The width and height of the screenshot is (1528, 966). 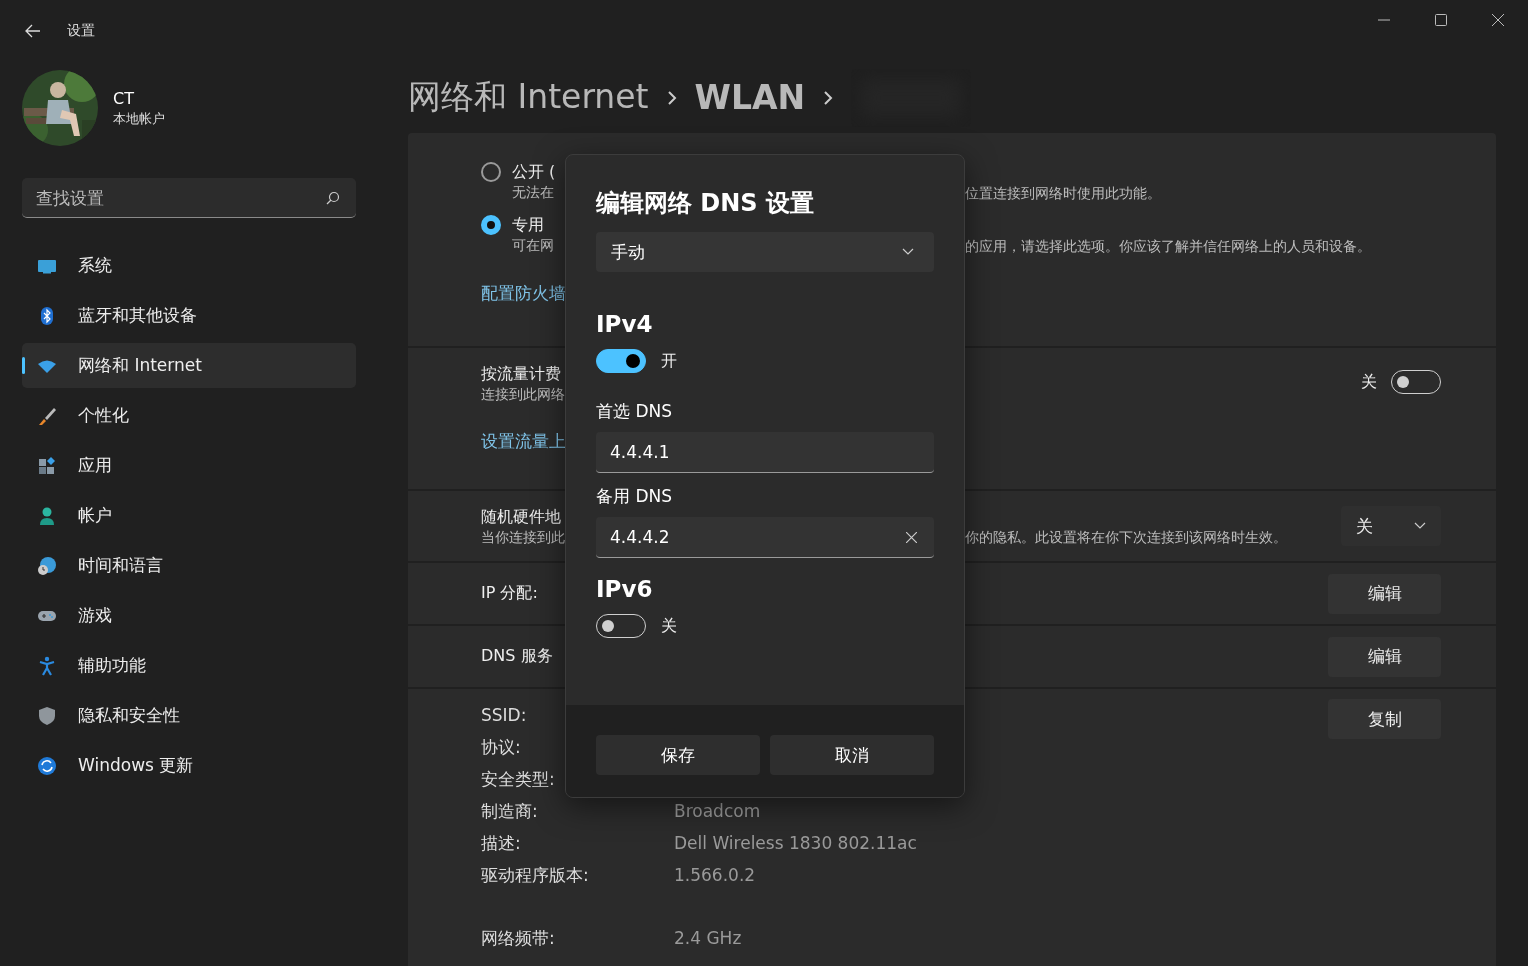 I want to click on option-description: 可在网, so click(x=533, y=246).